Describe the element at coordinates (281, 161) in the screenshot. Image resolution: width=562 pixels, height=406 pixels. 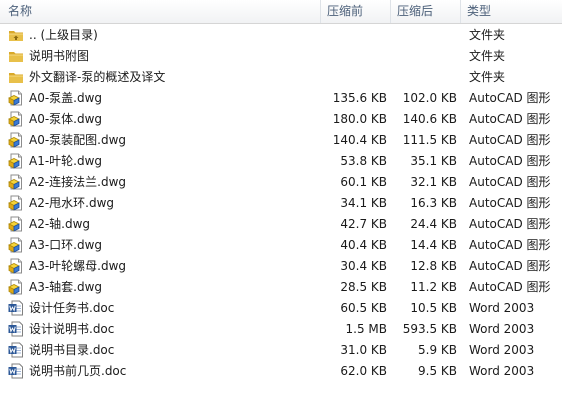
I see `file-row: A1-叶轮.dwg 53.8 KB 35.1 KB AutoCAD 图形` at that location.